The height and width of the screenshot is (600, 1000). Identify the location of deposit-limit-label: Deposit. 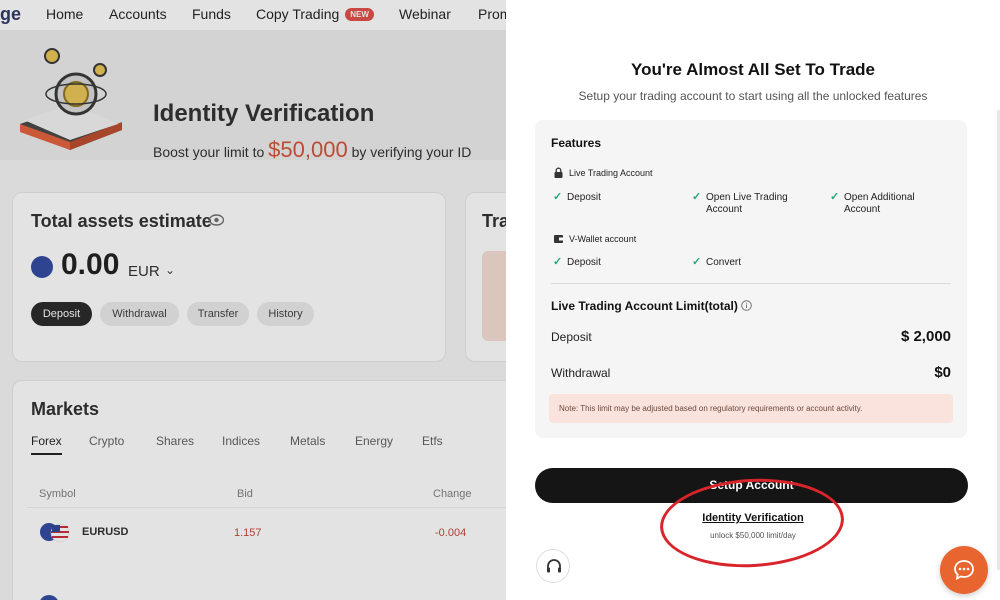
(571, 337).